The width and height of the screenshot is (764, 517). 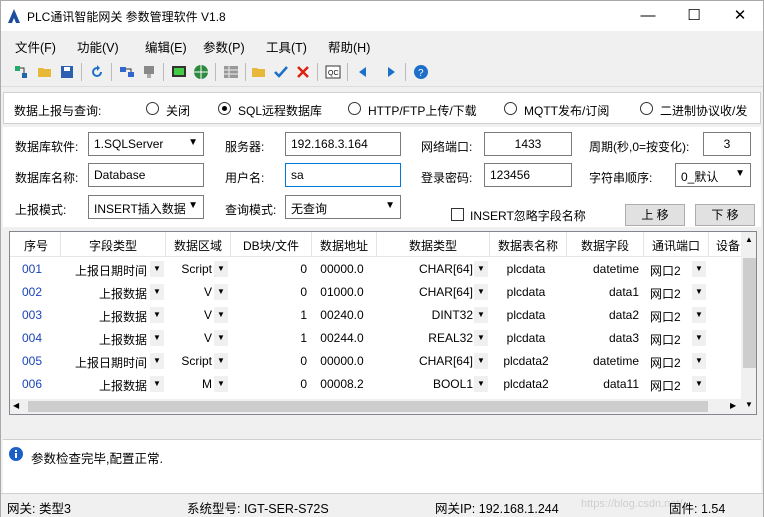 What do you see at coordinates (676, 245) in the screenshot?
I see `col-header: 通讯端口` at bounding box center [676, 245].